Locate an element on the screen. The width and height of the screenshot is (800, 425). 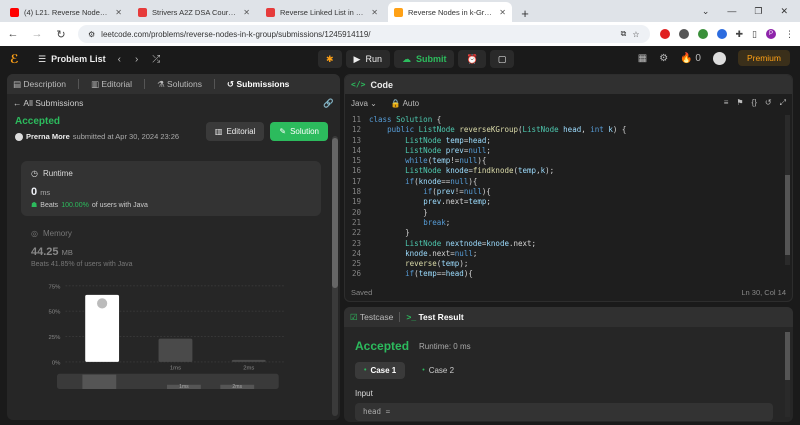
submit-button: ☁ Submit is located at coordinates (424, 59).